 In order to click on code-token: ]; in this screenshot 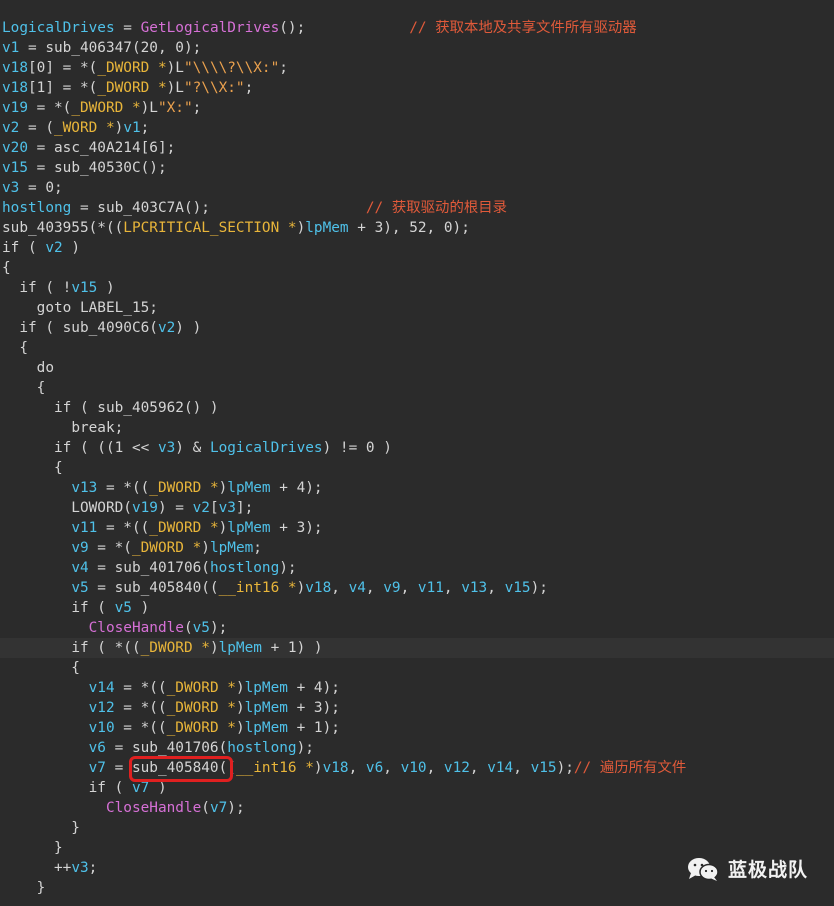, I will do `click(244, 508)`.